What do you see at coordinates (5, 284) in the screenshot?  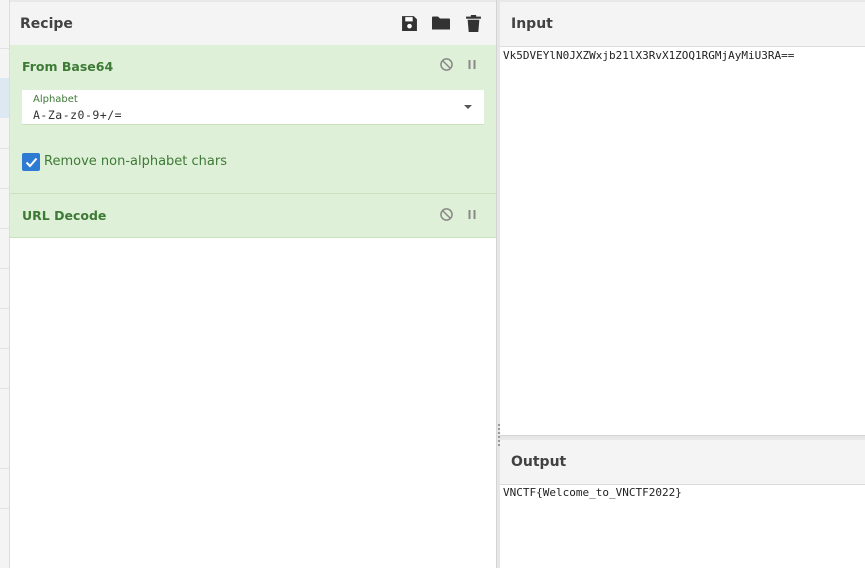 I see `operations-panel-edge` at bounding box center [5, 284].